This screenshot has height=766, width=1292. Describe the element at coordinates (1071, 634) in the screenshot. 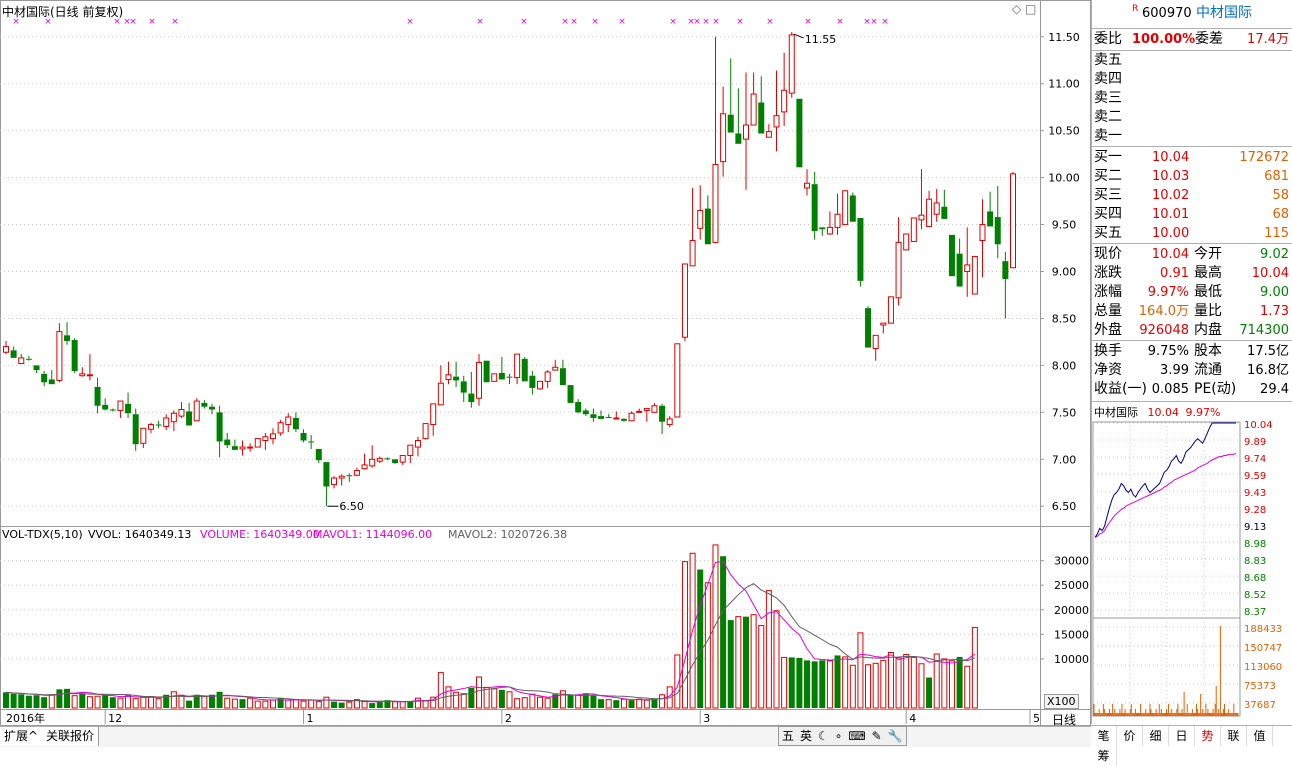

I see `volume-tick-label: 15000` at that location.